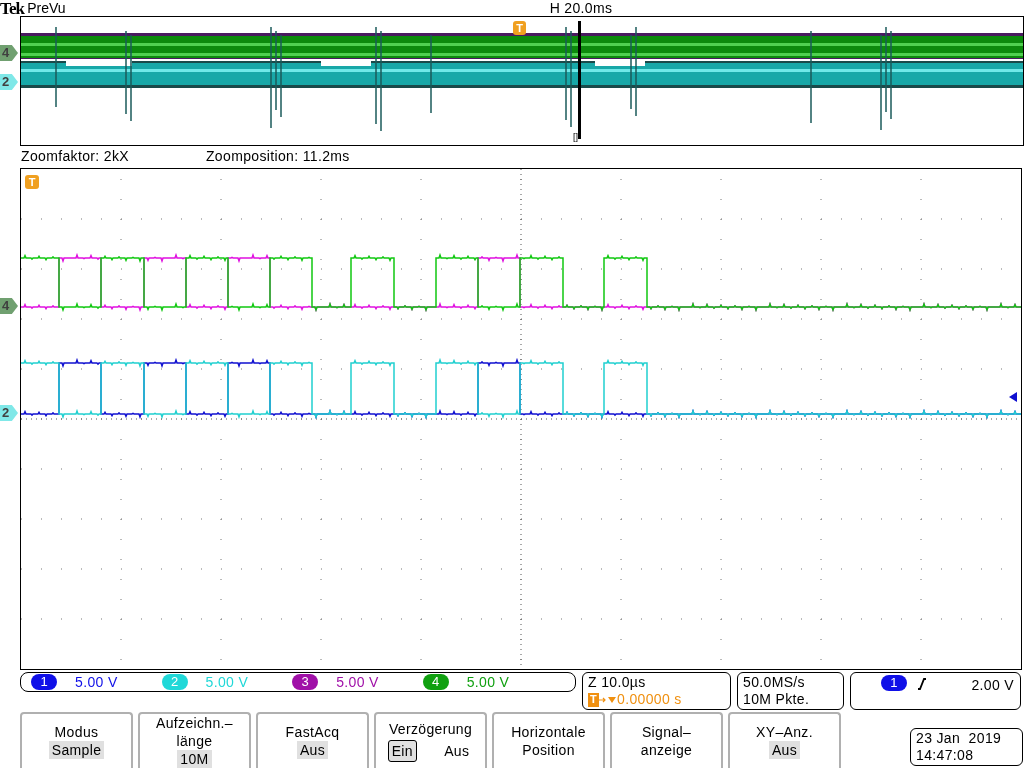  I want to click on menu-button: Horizontale Position, so click(548, 740).